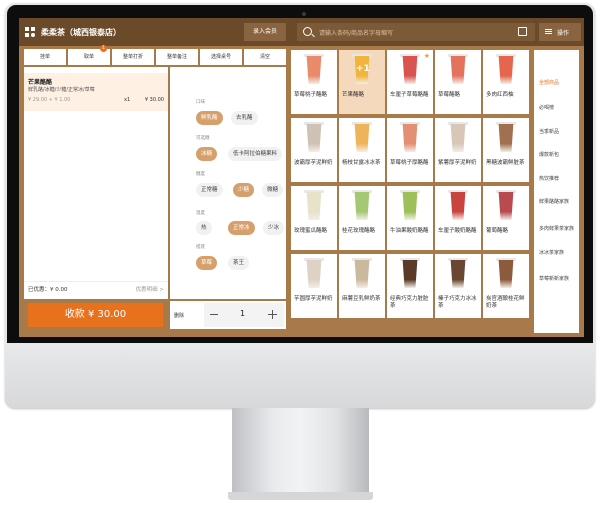 The image size is (600, 507). I want to click on spec-option: 茶王, so click(239, 263).